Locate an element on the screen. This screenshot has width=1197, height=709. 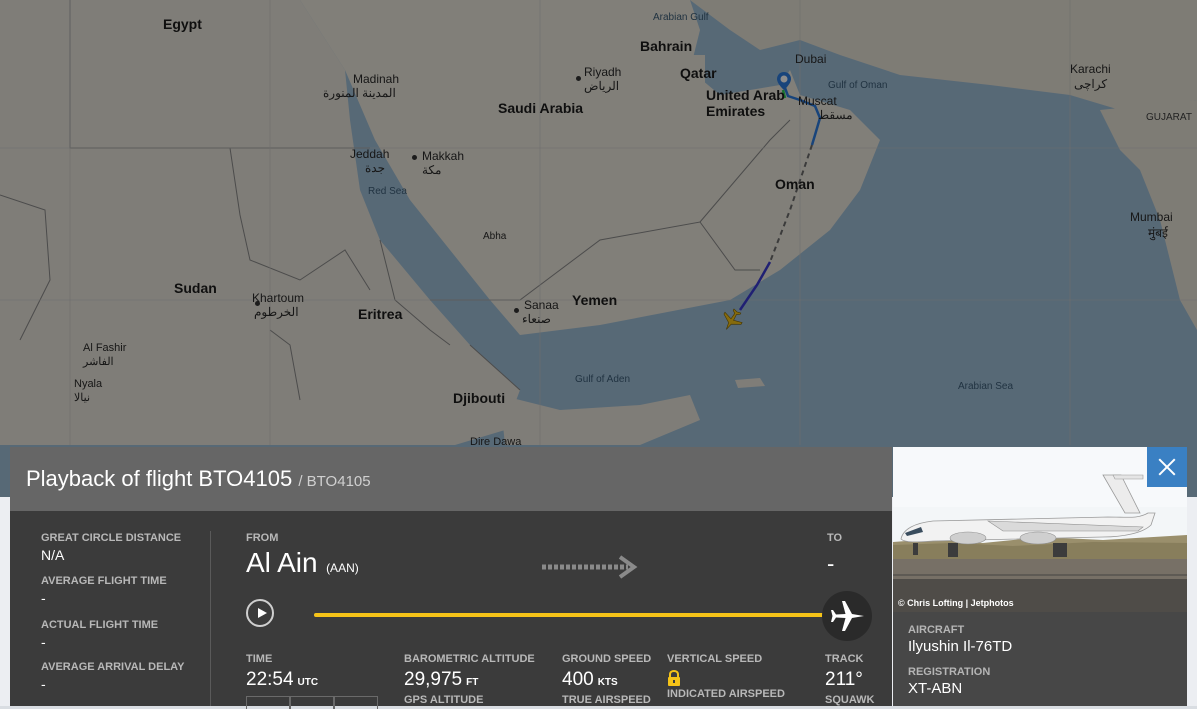
avg-flight-time-value: - is located at coordinates (43, 598).